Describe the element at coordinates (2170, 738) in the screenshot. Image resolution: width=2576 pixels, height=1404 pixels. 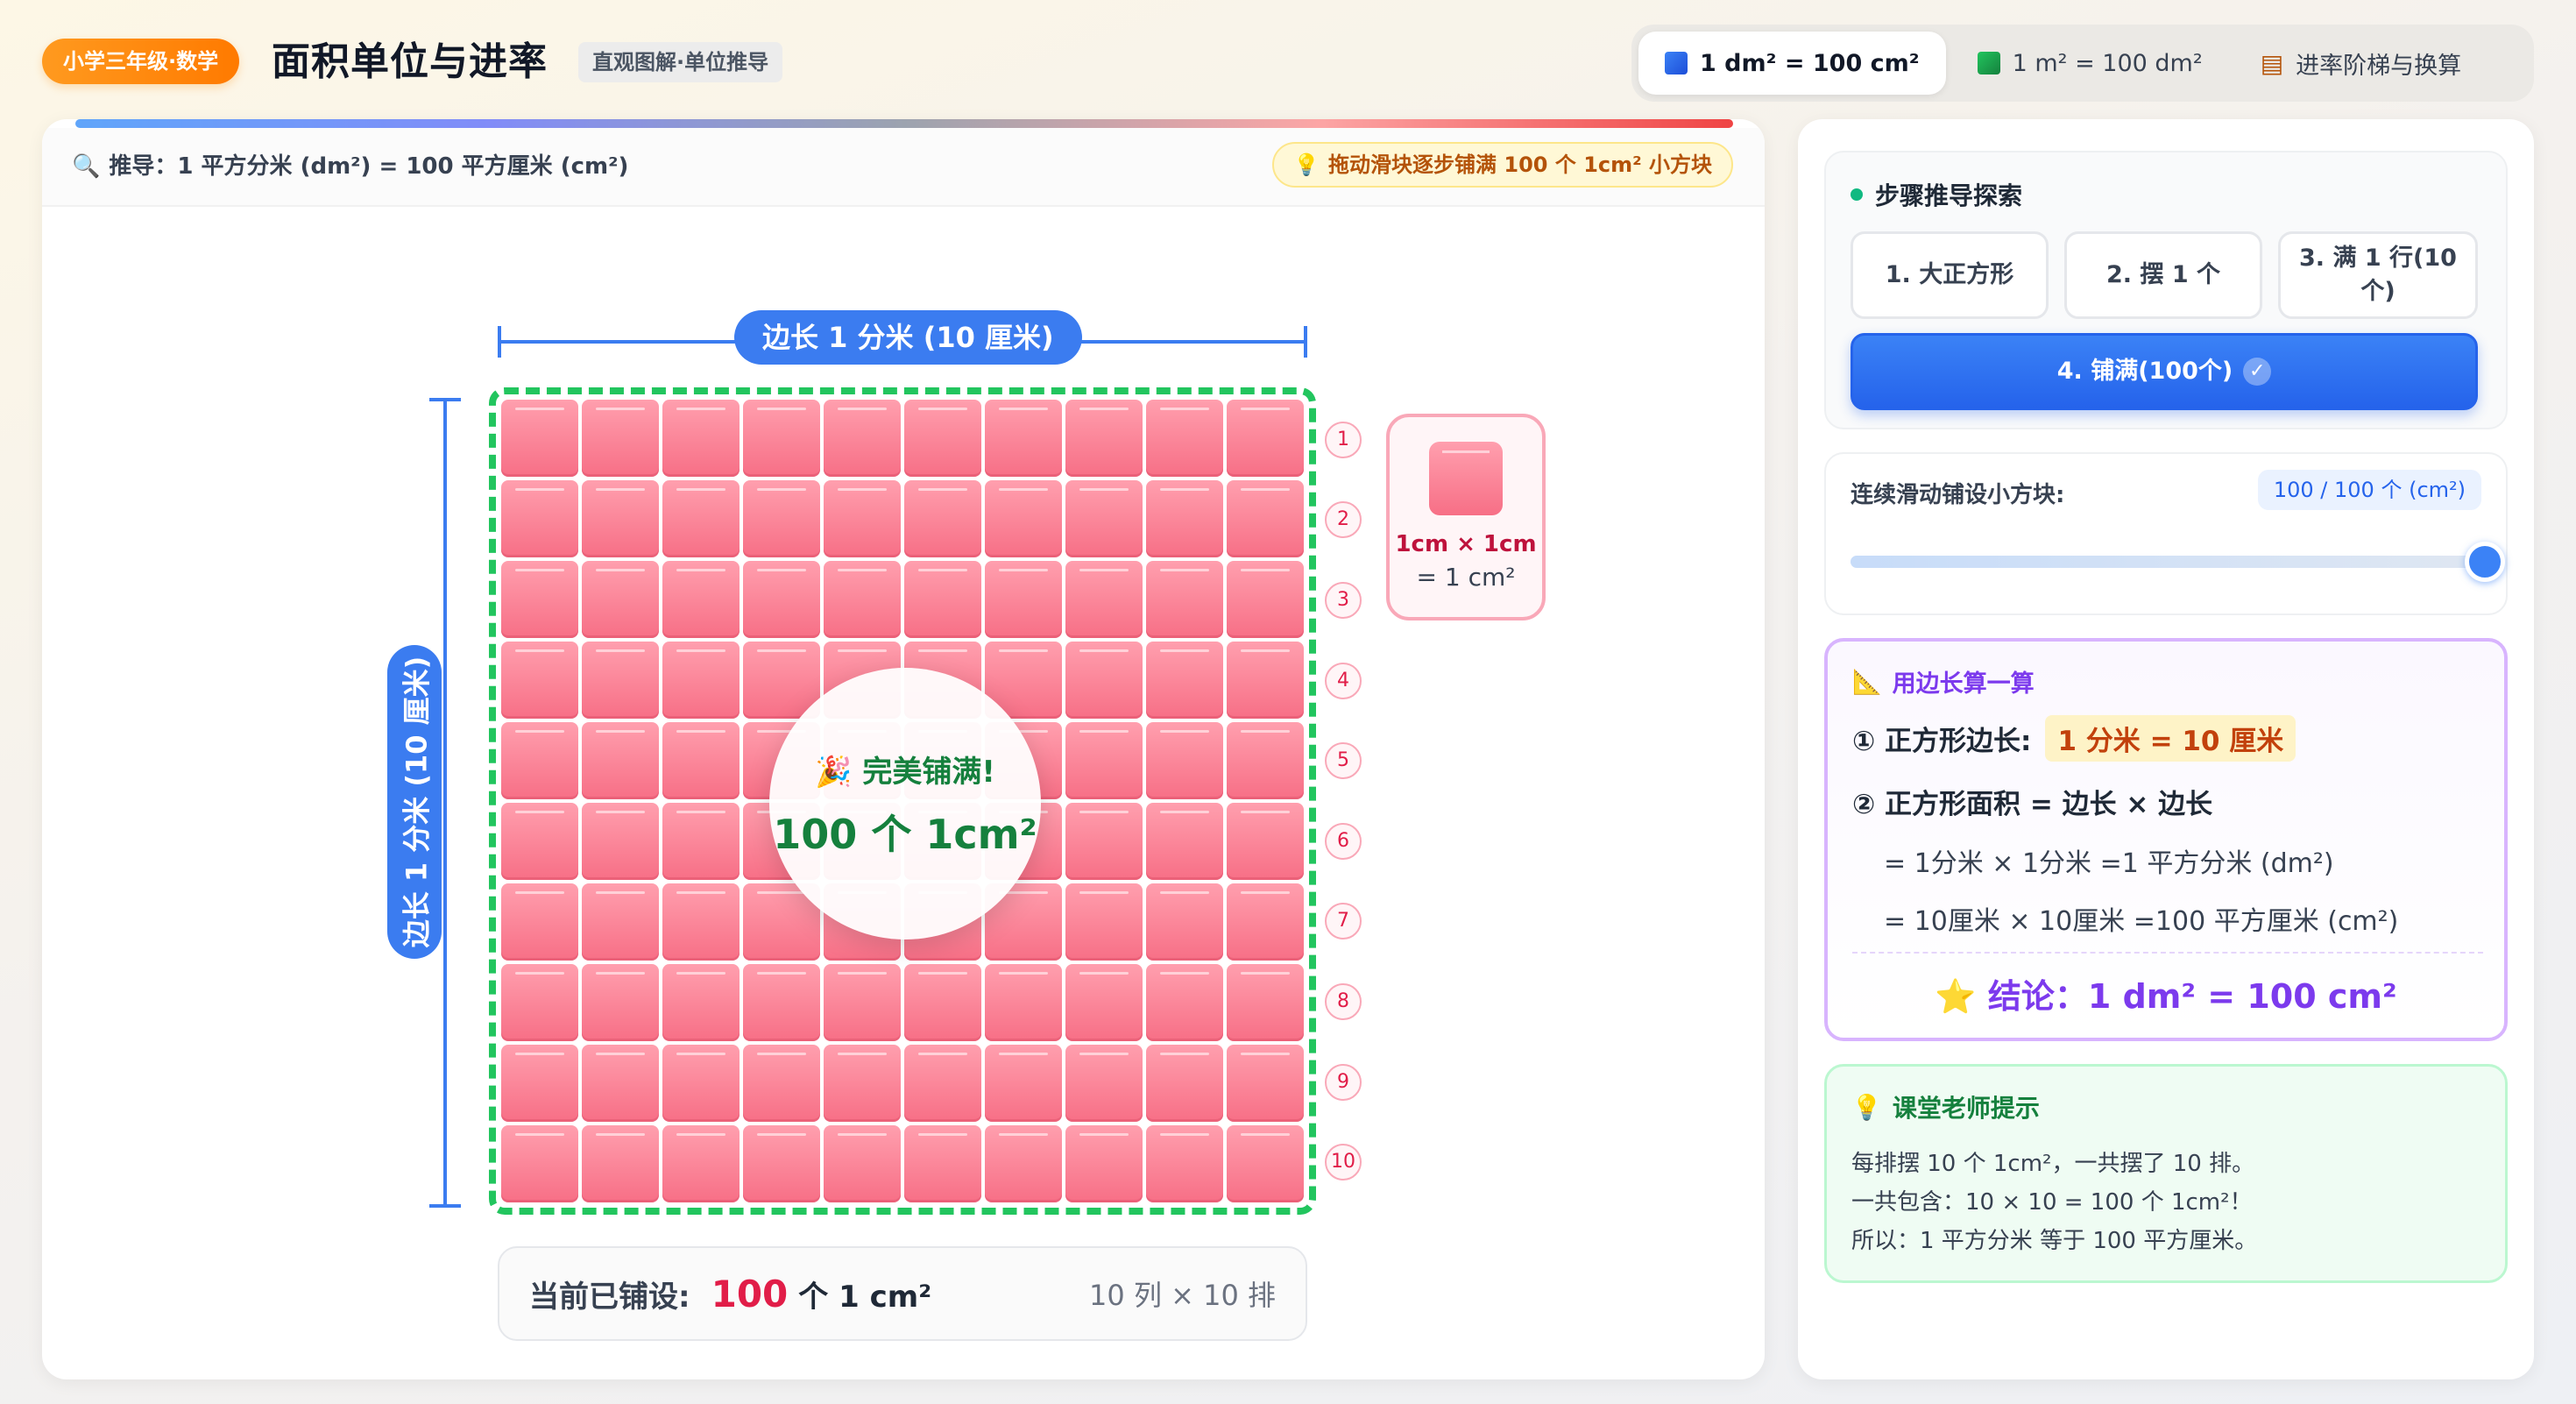
I see `calc-line-1-value: 1 分米 = 10 厘米` at that location.